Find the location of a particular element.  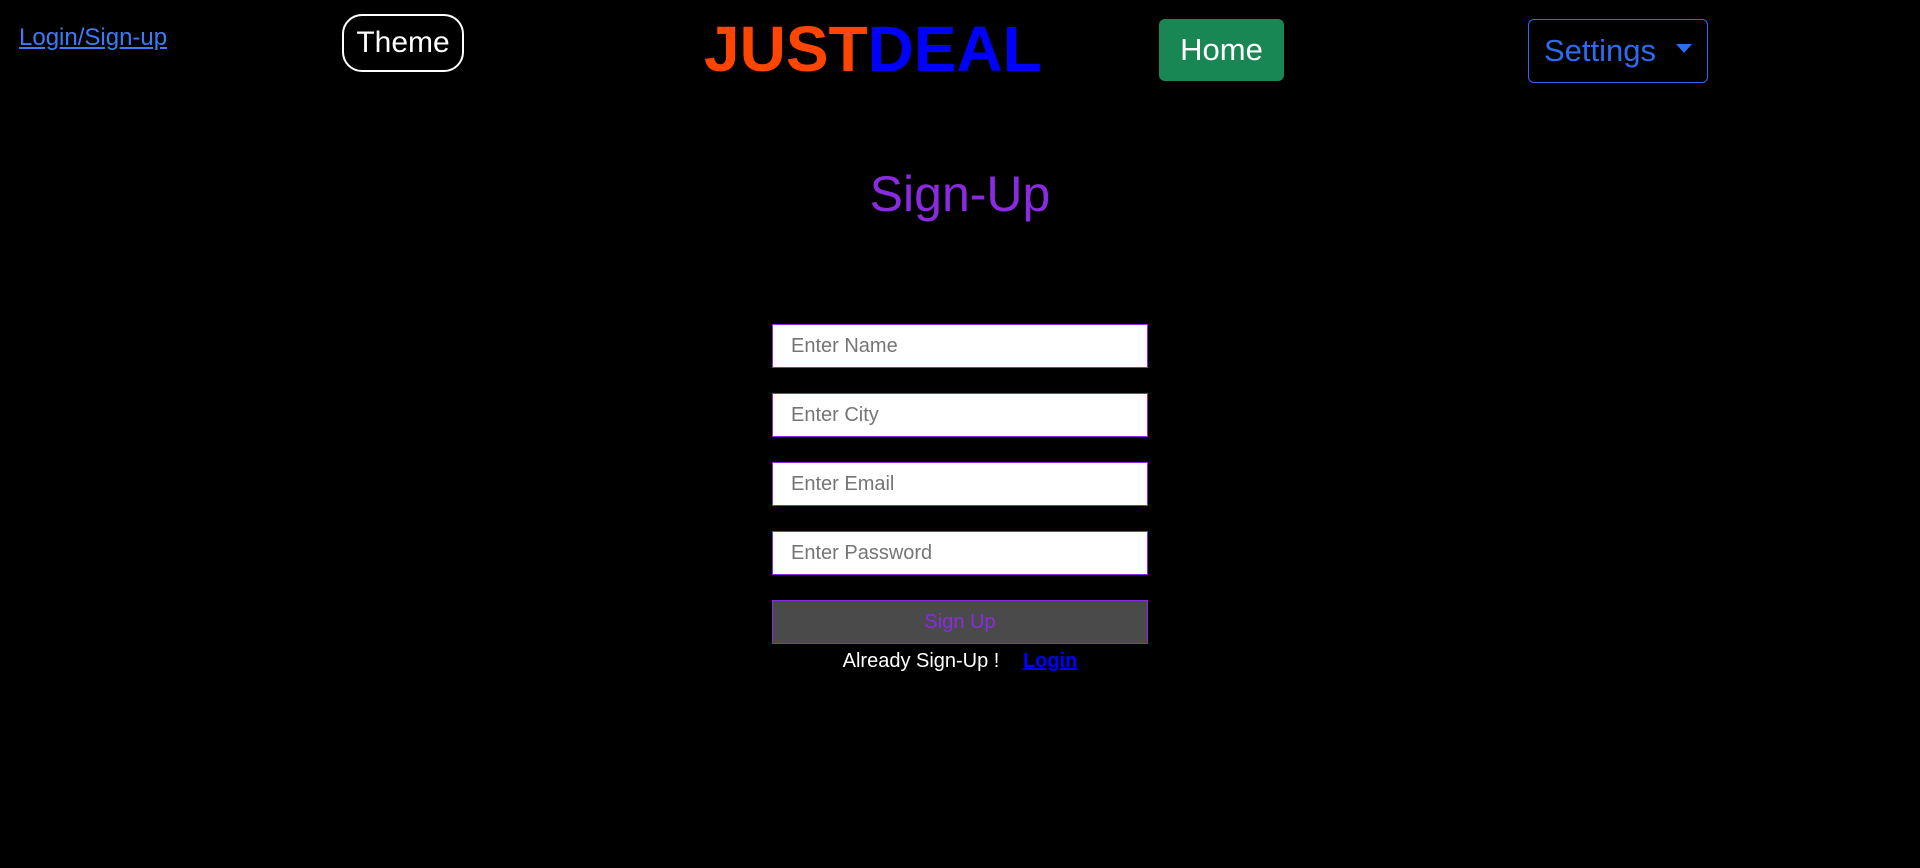

brand-part-deal: DEAL is located at coordinates (954, 49).